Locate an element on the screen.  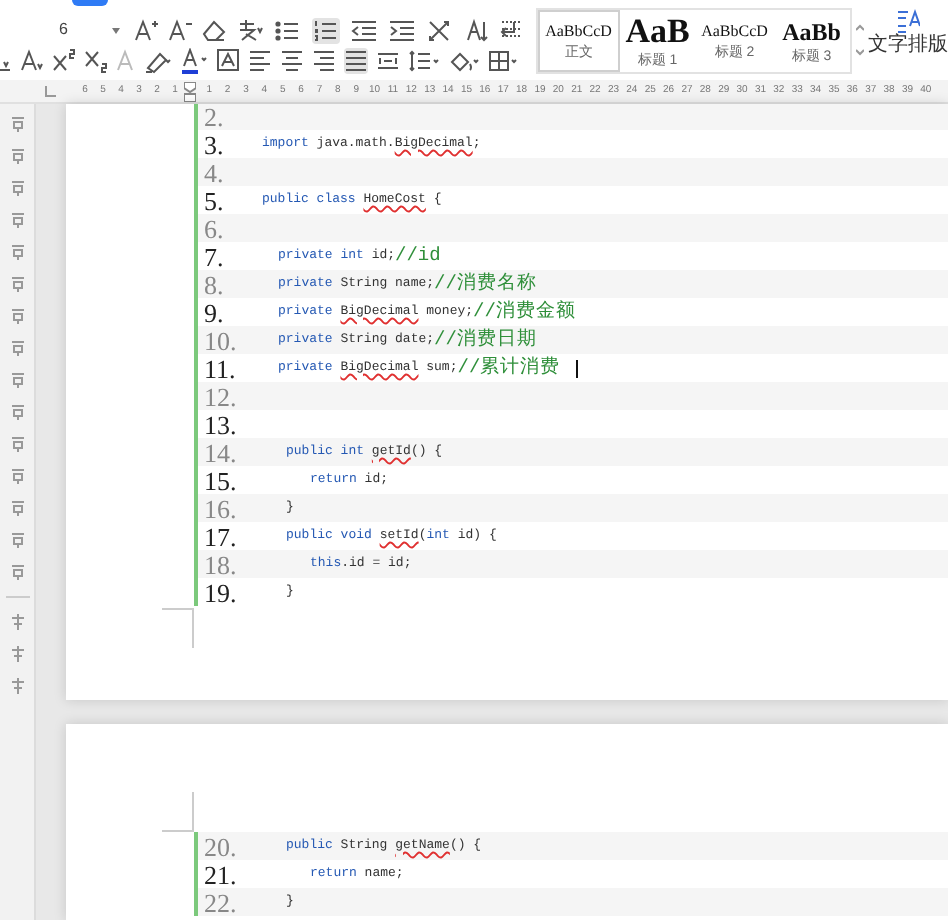
gallery-scroll-icon is located at coordinates (860, 40).